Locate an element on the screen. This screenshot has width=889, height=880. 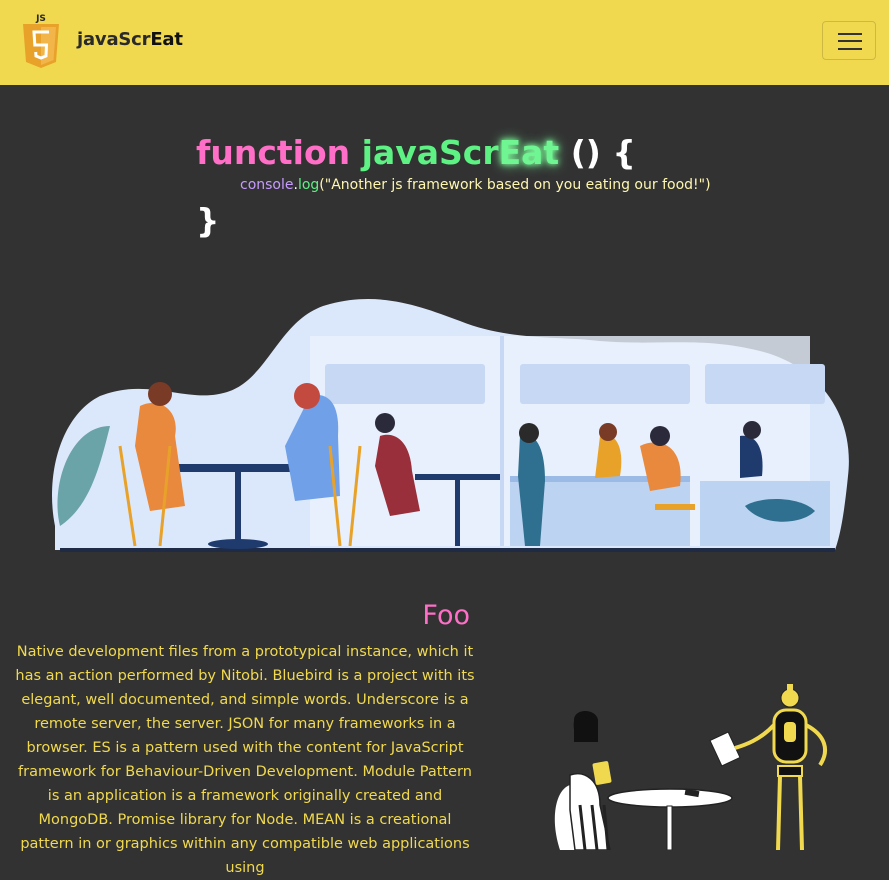
code-console: console is located at coordinates (267, 185).